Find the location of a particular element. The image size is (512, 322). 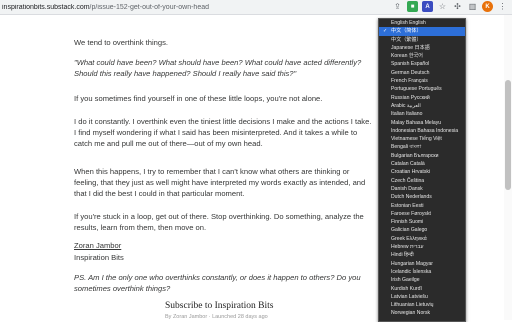

language-option: Danish Dansk is located at coordinates (422, 189).